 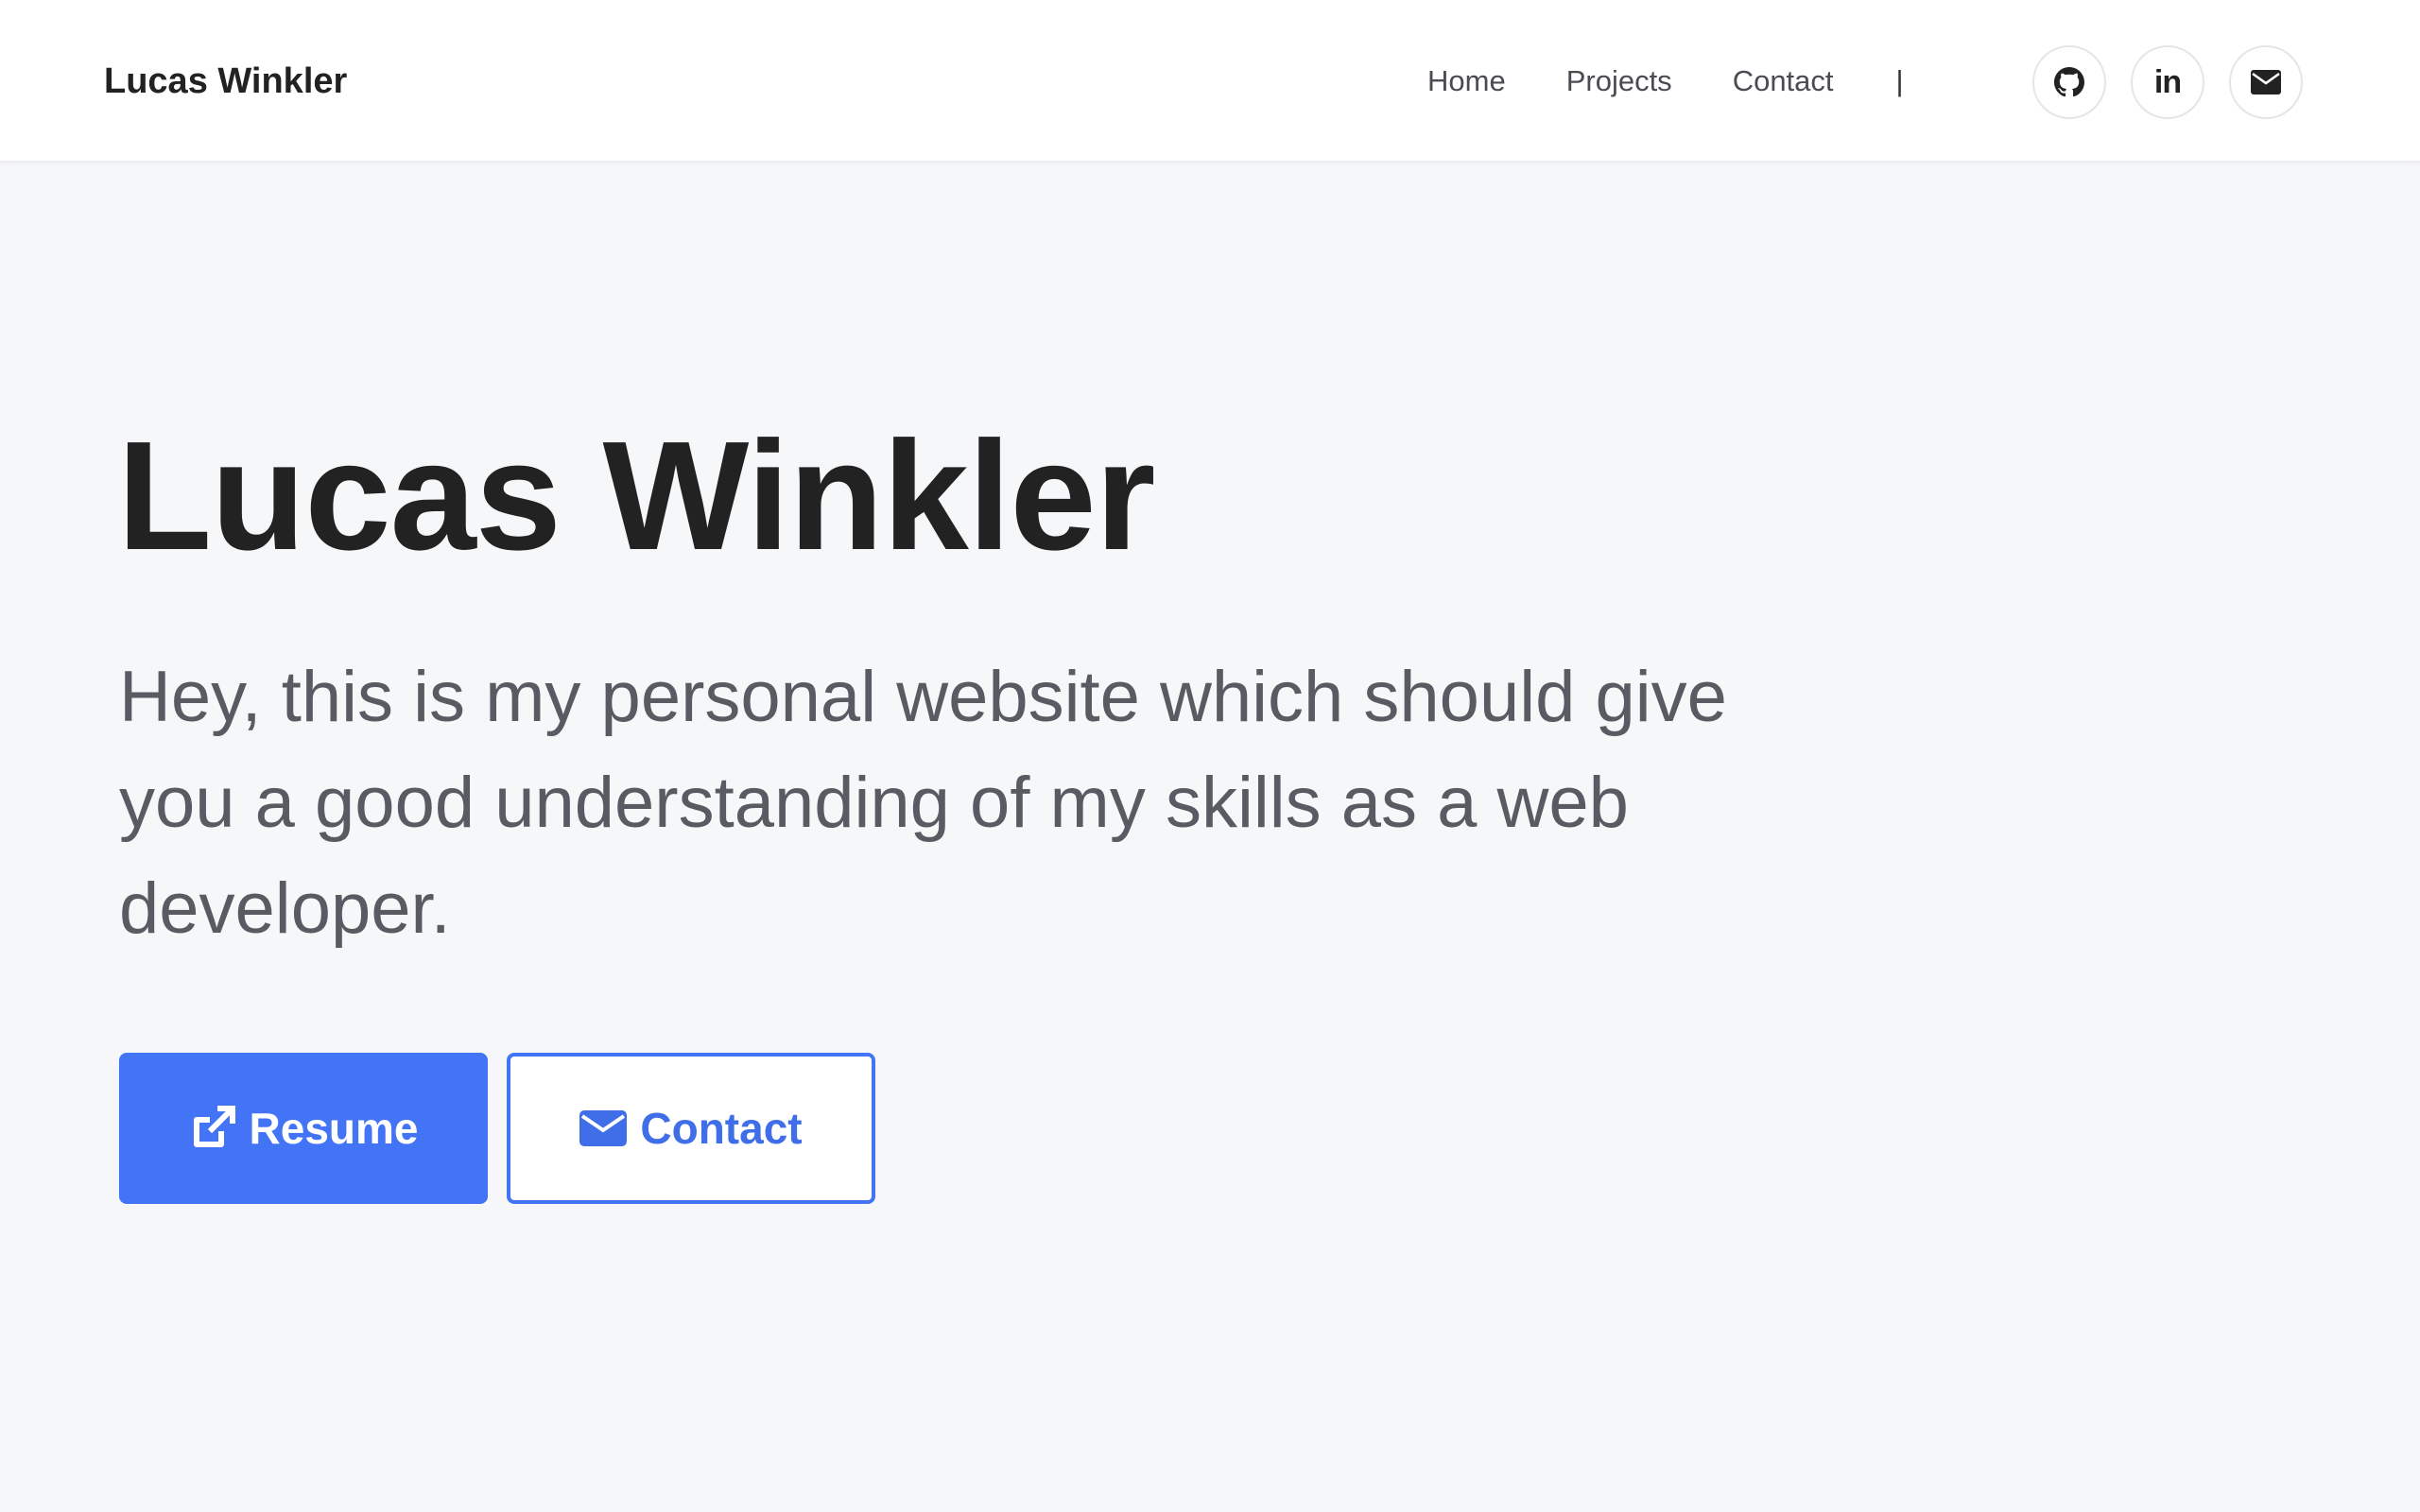 I want to click on navbar: Lucas Winkler Home Projects Contact | in, so click(x=1210, y=81).